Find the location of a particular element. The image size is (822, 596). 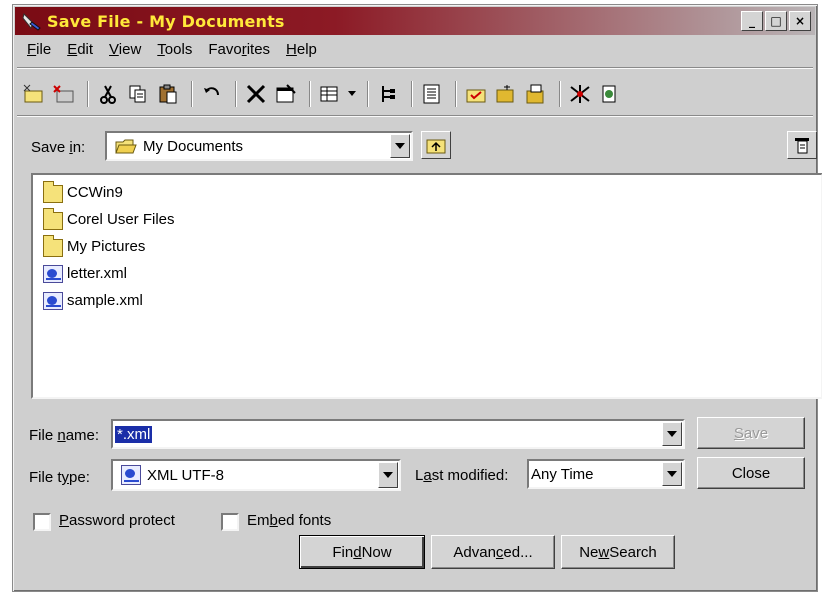

new-search-button: Ne w Search is located at coordinates (618, 552).